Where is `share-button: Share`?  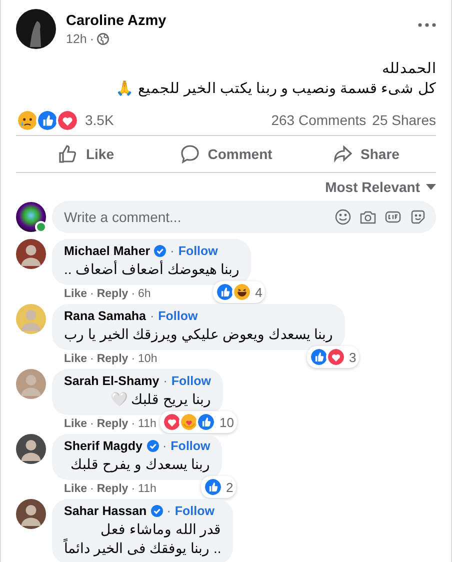
share-button: Share is located at coordinates (366, 154).